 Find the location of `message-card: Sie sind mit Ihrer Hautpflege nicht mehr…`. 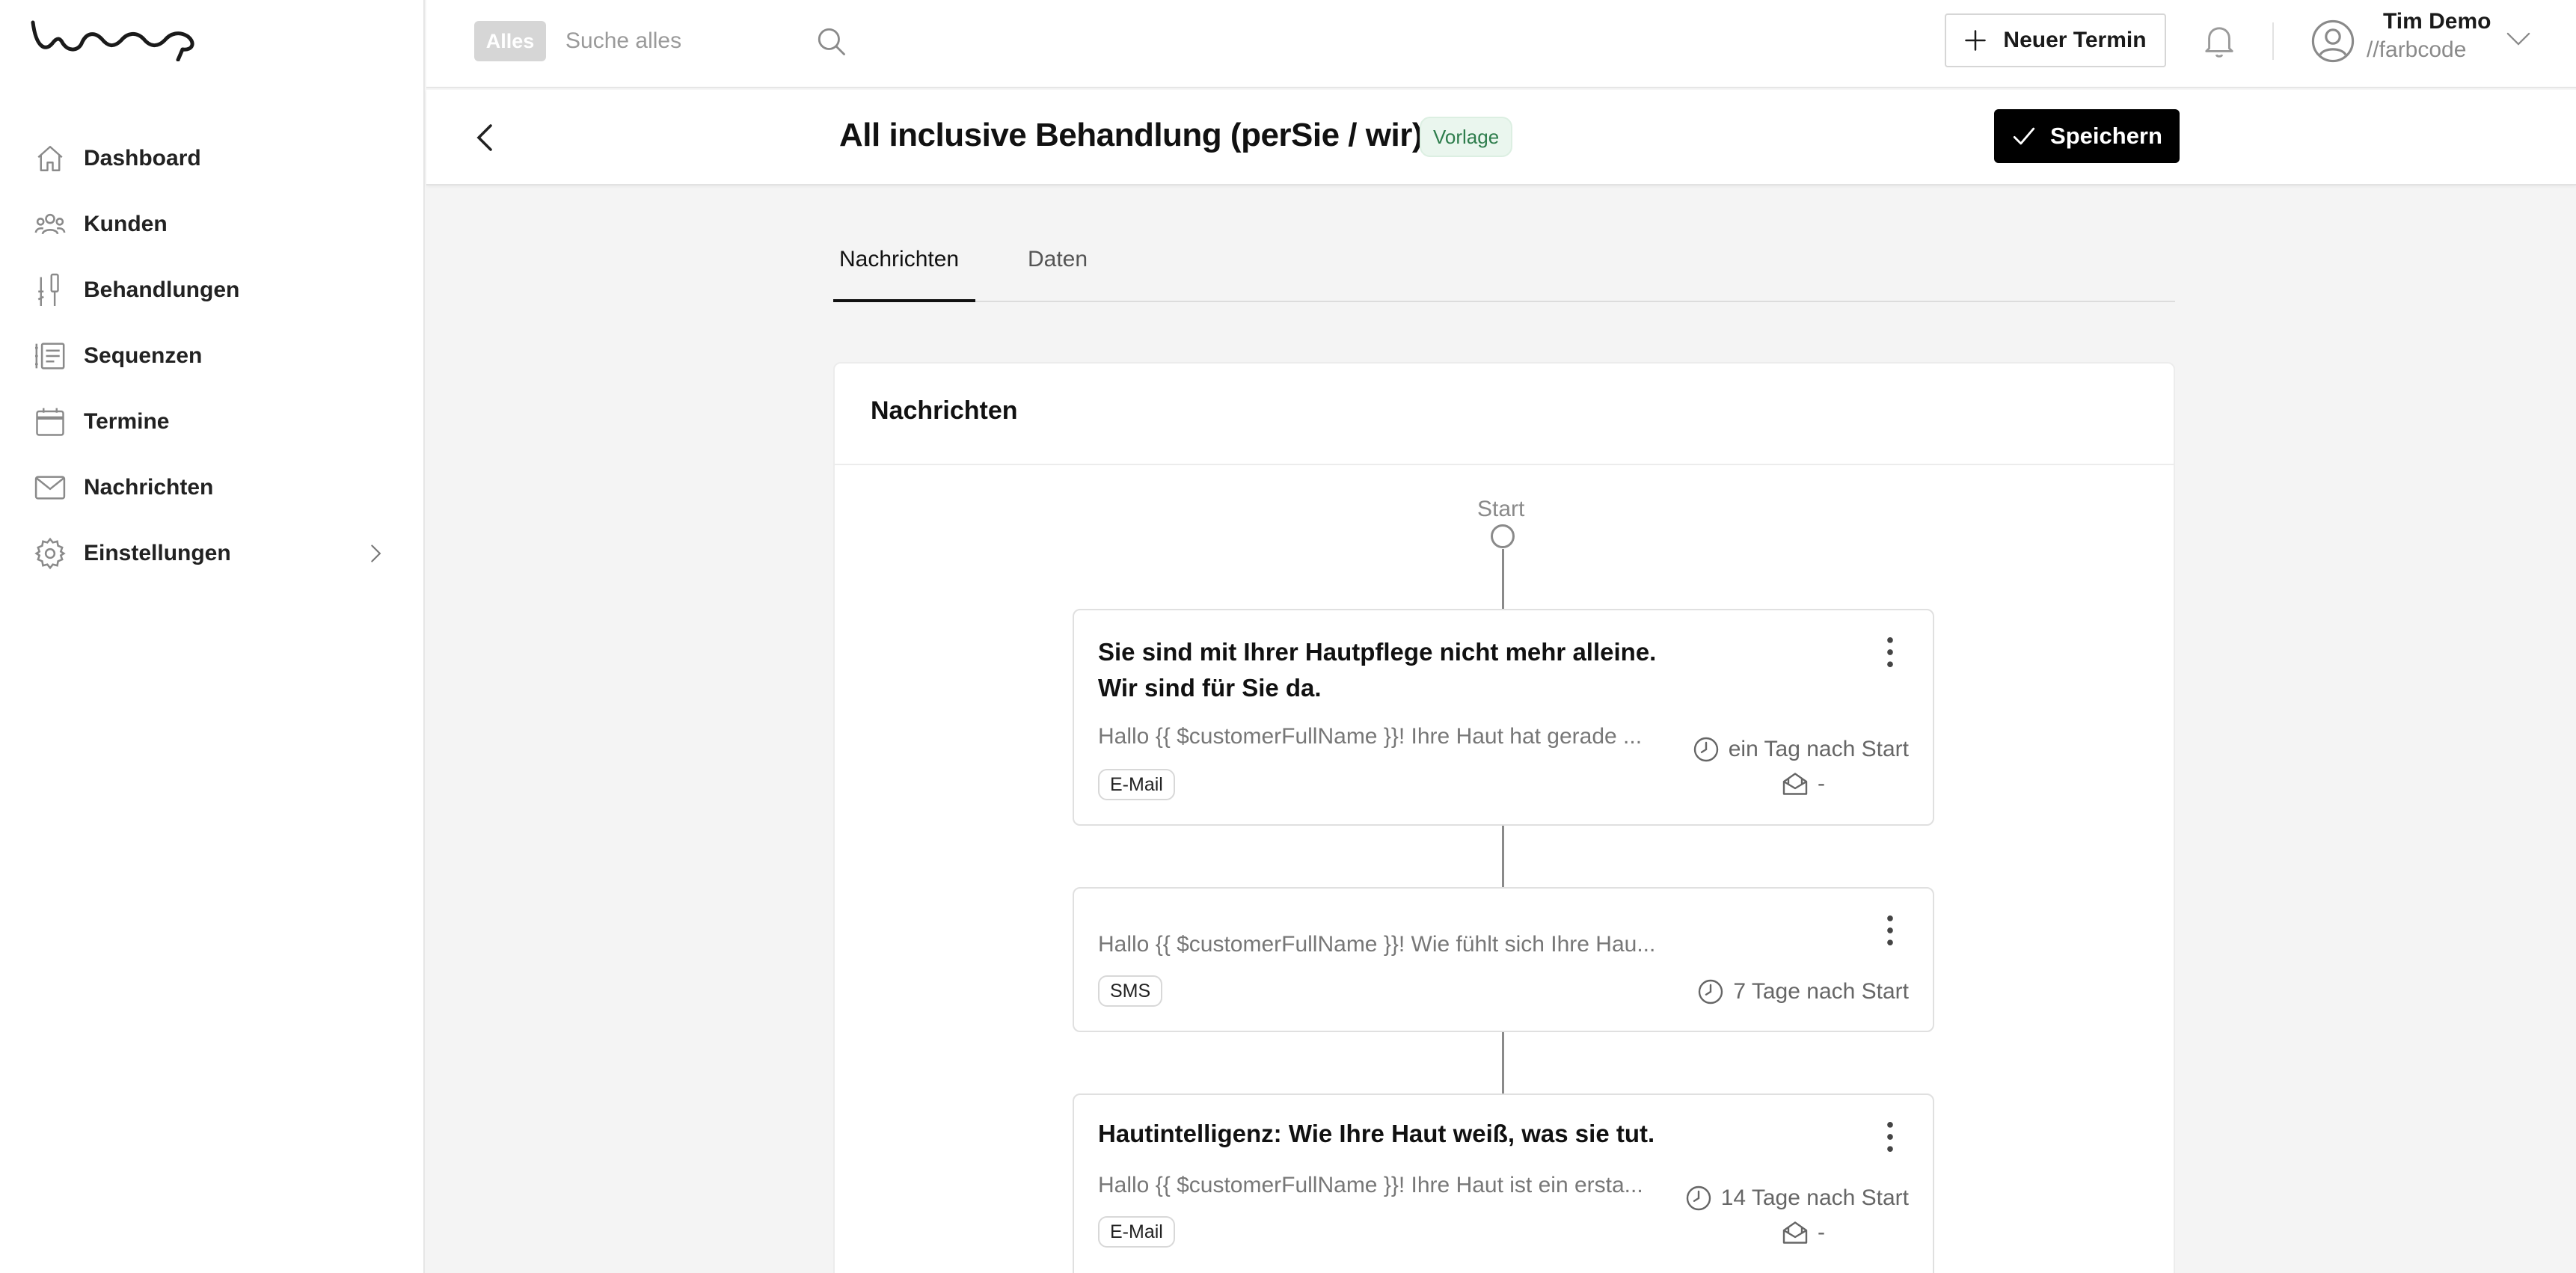

message-card: Sie sind mit Ihrer Hautpflege nicht mehr… is located at coordinates (1503, 717).